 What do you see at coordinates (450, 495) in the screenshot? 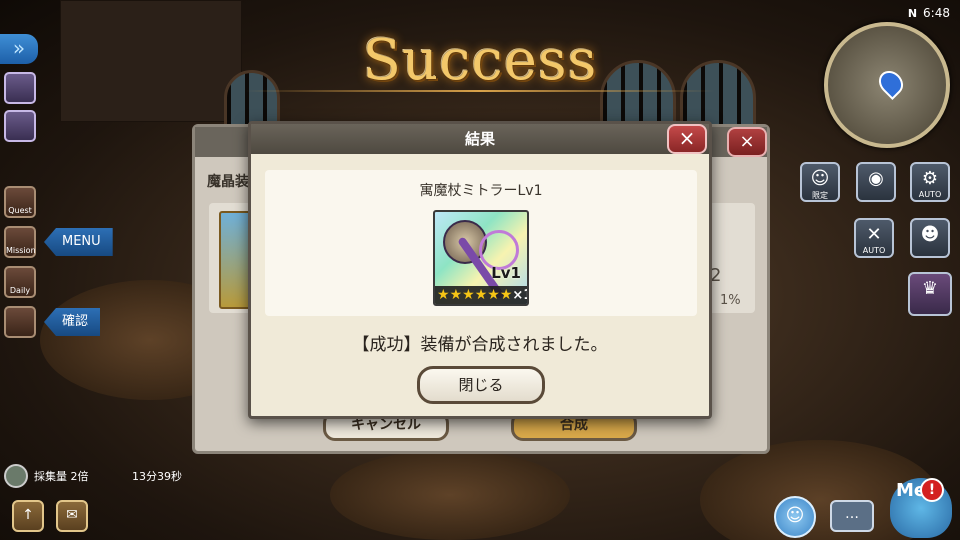
I see `background-table` at bounding box center [450, 495].